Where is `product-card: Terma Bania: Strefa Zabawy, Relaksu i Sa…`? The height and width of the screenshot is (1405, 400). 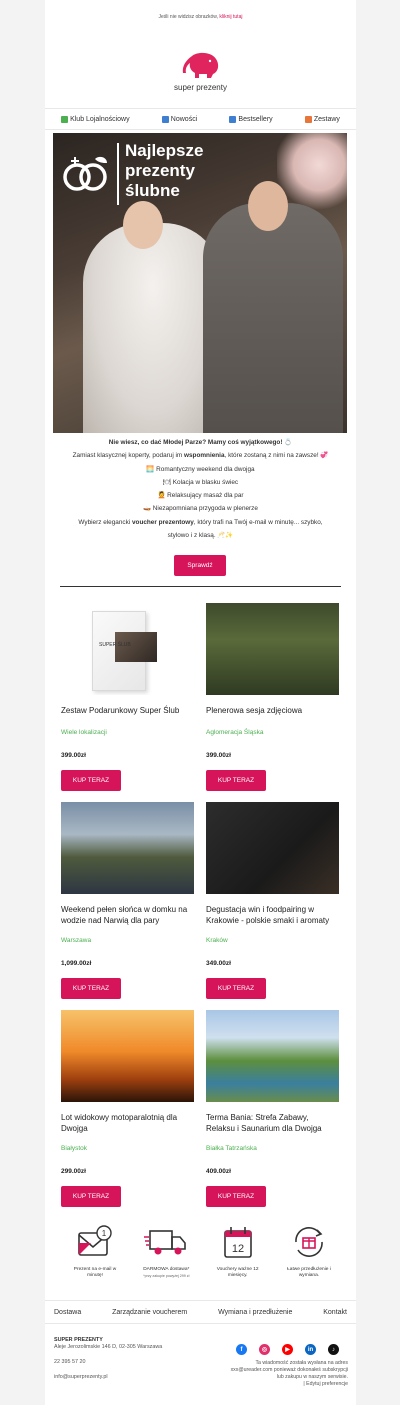
product-card: Terma Bania: Strefa Zabawy, Relaksu i Sa… is located at coordinates (272, 1110).